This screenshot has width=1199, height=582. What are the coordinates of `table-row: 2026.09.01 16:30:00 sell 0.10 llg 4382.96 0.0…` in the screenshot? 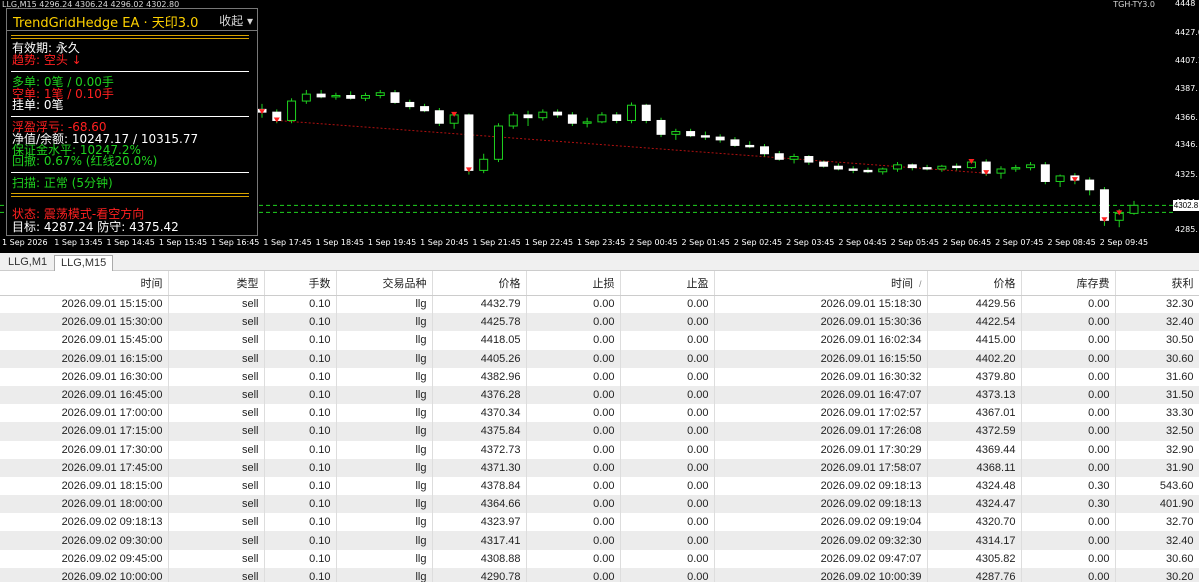 It's located at (599, 376).